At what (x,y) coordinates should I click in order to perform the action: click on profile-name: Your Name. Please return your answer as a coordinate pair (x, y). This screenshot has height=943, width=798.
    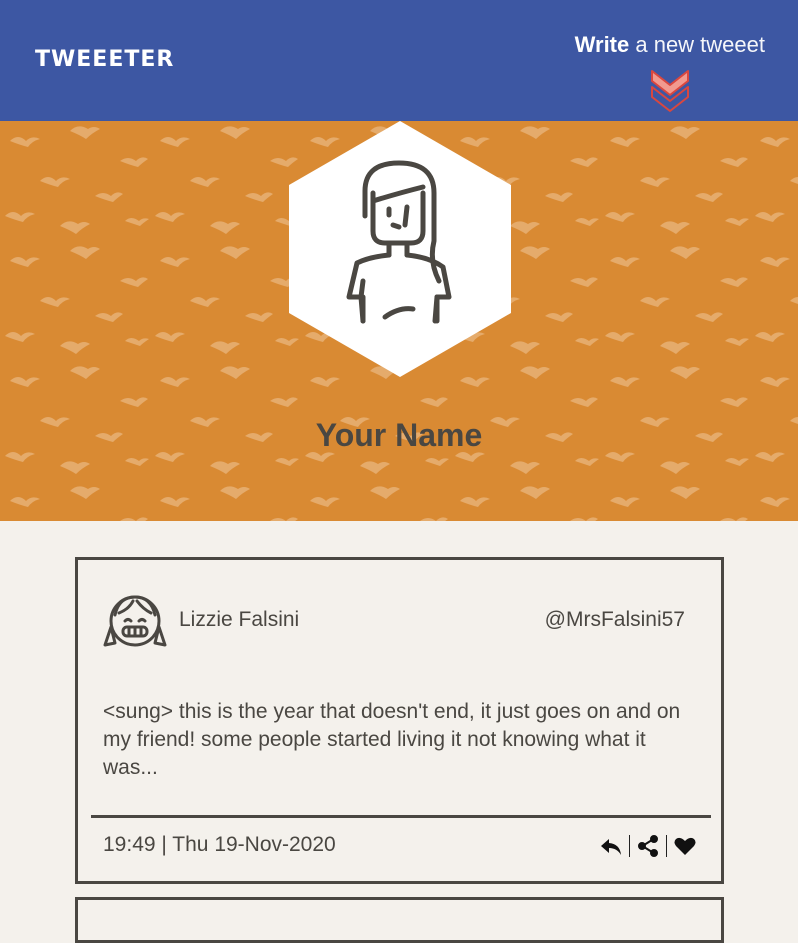
    Looking at the image, I should click on (399, 435).